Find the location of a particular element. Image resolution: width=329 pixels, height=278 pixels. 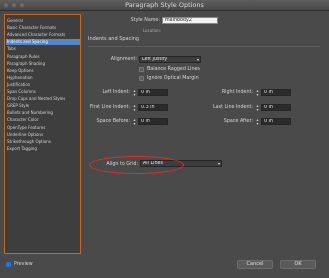

space-before-label: Space Before: is located at coordinates (113, 121).